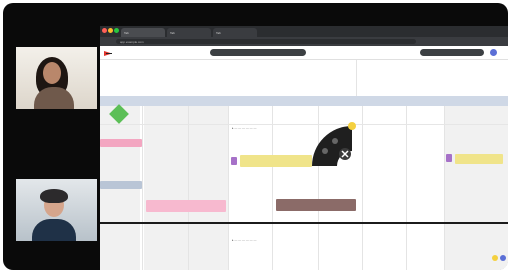 The height and width of the screenshot is (273, 511). What do you see at coordinates (304, 31) in the screenshot?
I see `browser-tab-bar: Tab Tab Tab` at bounding box center [304, 31].